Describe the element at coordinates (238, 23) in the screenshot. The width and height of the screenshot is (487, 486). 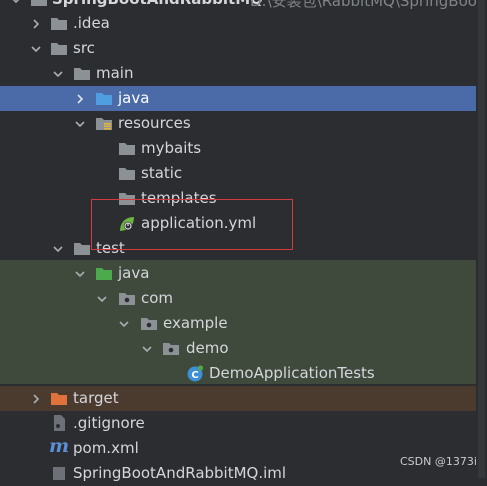
I see `tree-row-idea: .idea` at that location.